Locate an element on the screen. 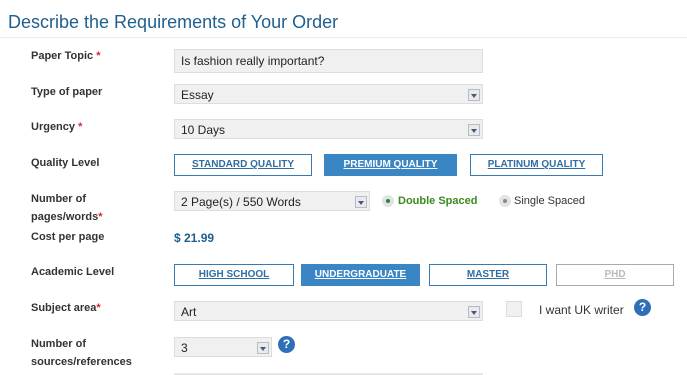 This screenshot has width=687, height=375. title-divider is located at coordinates (343, 37).